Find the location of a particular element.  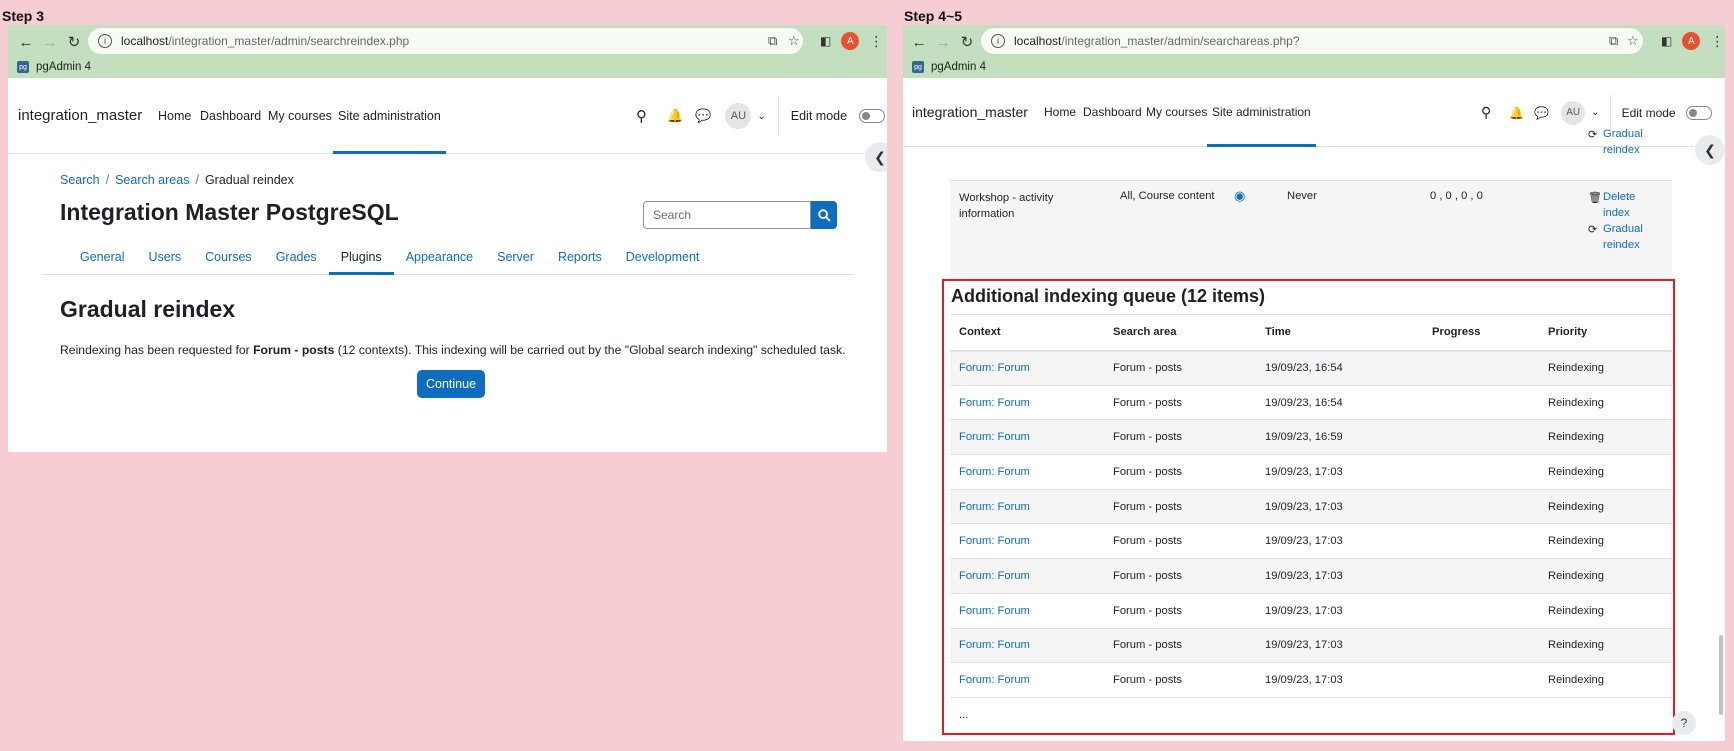

col-priority: Priority is located at coordinates (1605, 333).